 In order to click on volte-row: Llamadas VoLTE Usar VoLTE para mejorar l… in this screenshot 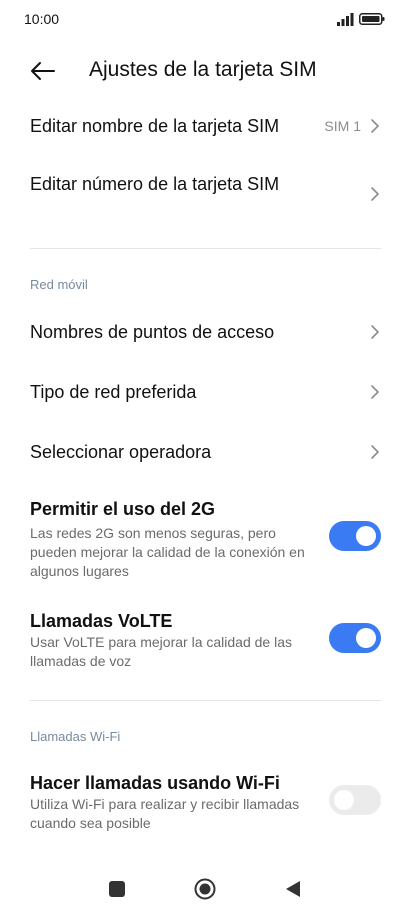, I will do `click(205, 640)`.